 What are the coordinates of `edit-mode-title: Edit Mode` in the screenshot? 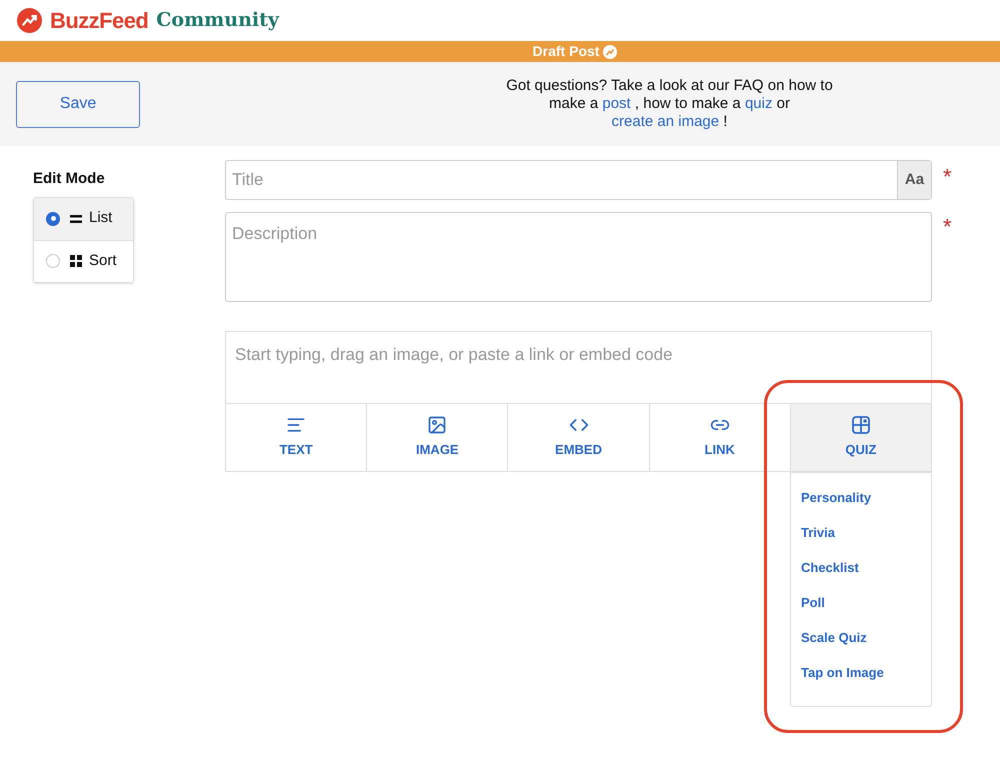 It's located at (69, 179).